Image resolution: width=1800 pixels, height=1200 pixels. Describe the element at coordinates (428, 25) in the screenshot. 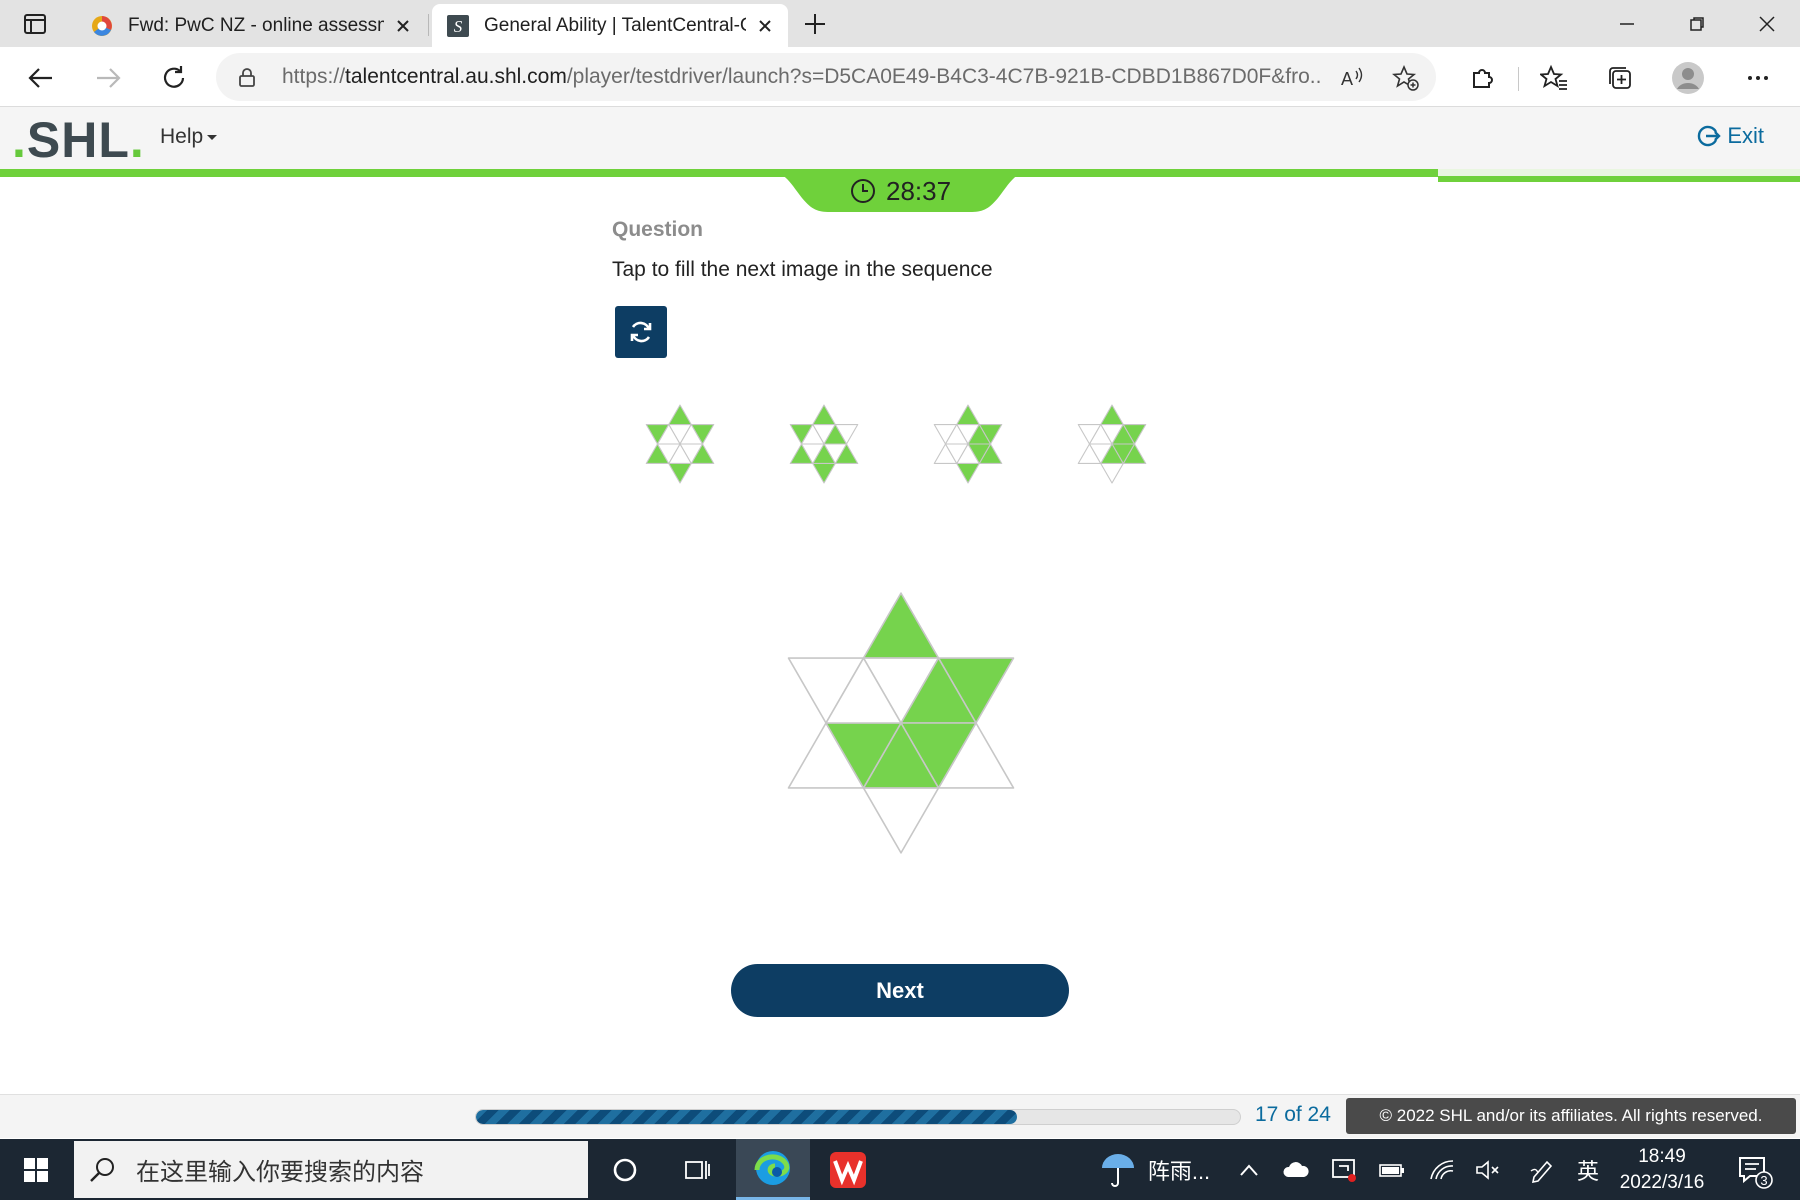

I see `tab-divider` at that location.